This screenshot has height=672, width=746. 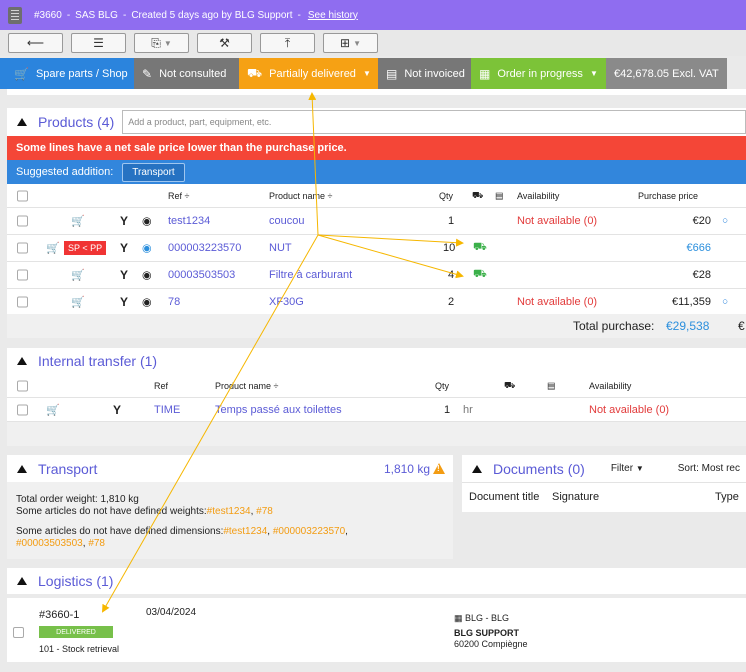 What do you see at coordinates (451, 221) in the screenshot?
I see `product-qty: 1` at bounding box center [451, 221].